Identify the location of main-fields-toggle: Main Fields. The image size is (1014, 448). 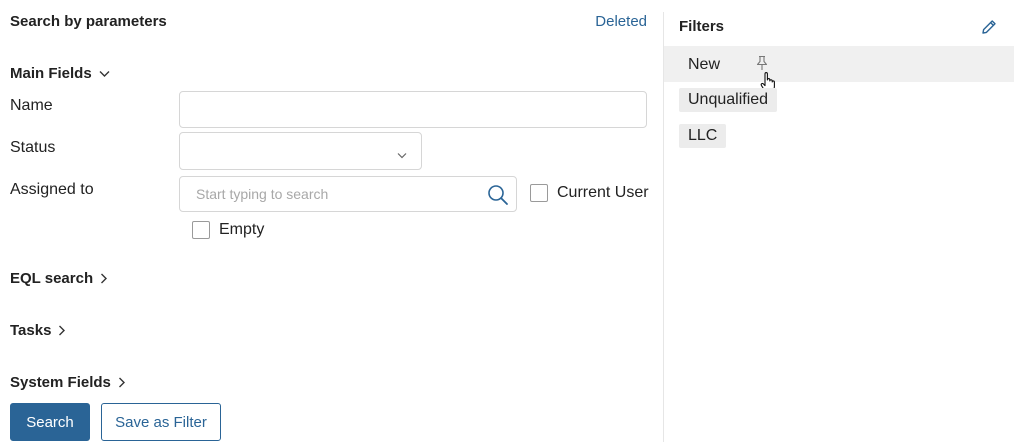
(60, 73).